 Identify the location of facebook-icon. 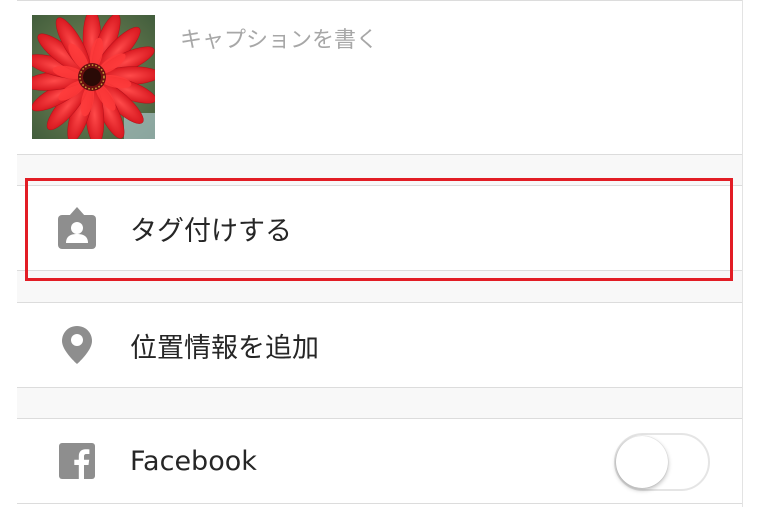
(77, 461).